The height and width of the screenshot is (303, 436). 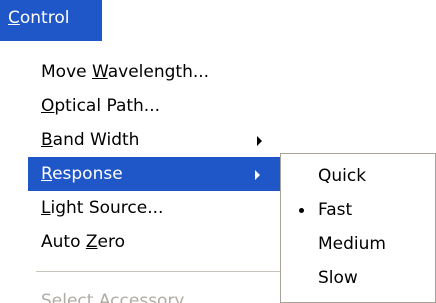 What do you see at coordinates (358, 210) in the screenshot?
I see `submenu-item-fast: Fast` at bounding box center [358, 210].